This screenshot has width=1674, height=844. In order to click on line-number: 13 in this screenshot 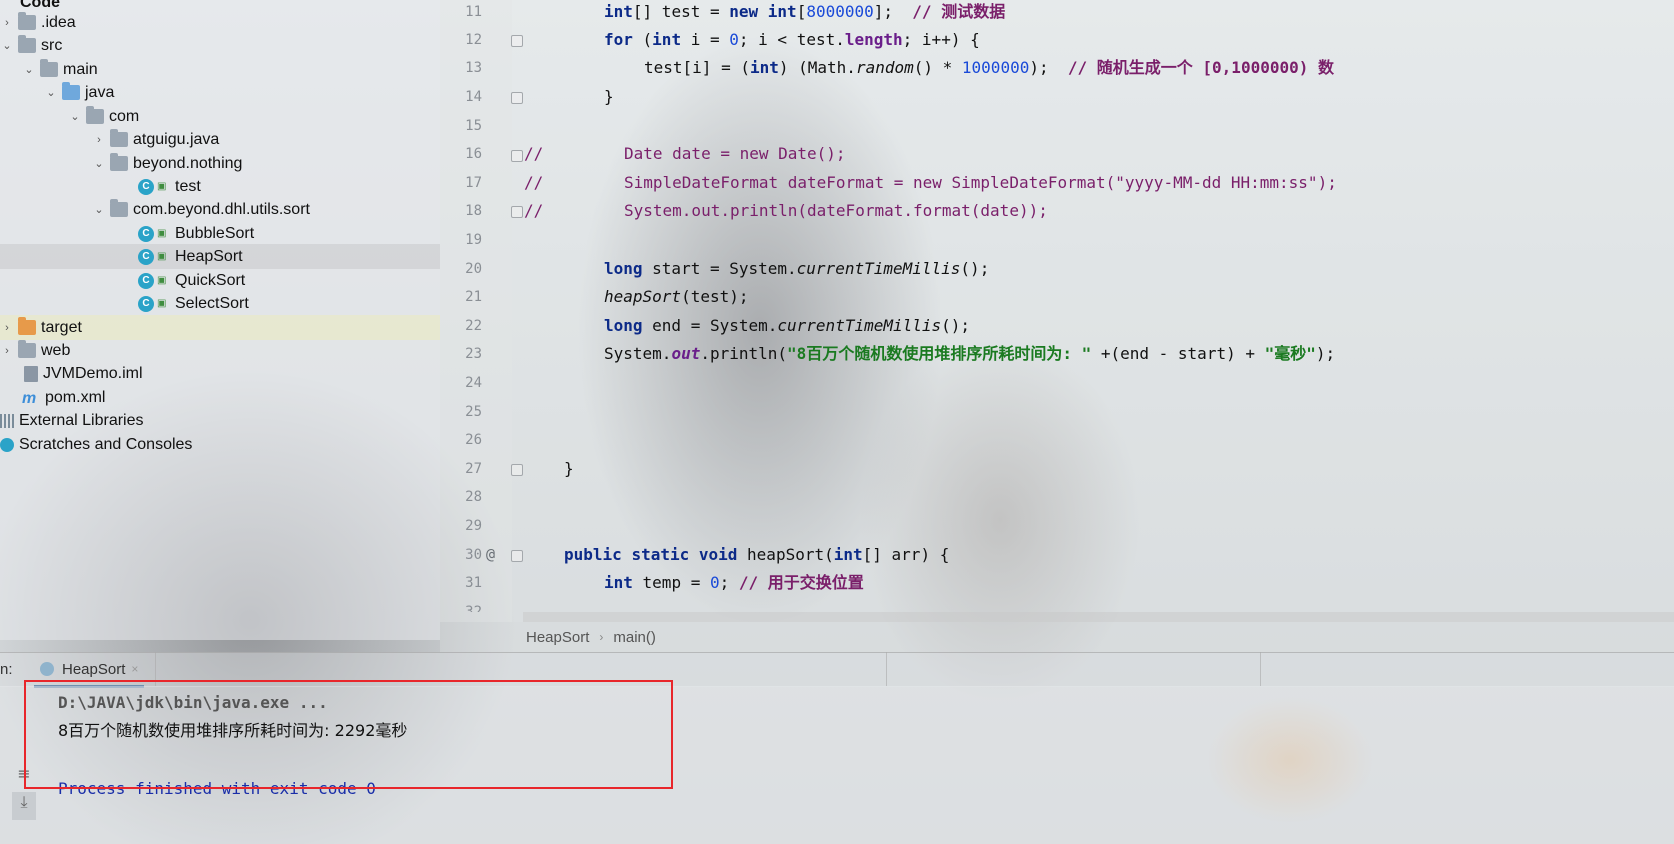, I will do `click(473, 68)`.